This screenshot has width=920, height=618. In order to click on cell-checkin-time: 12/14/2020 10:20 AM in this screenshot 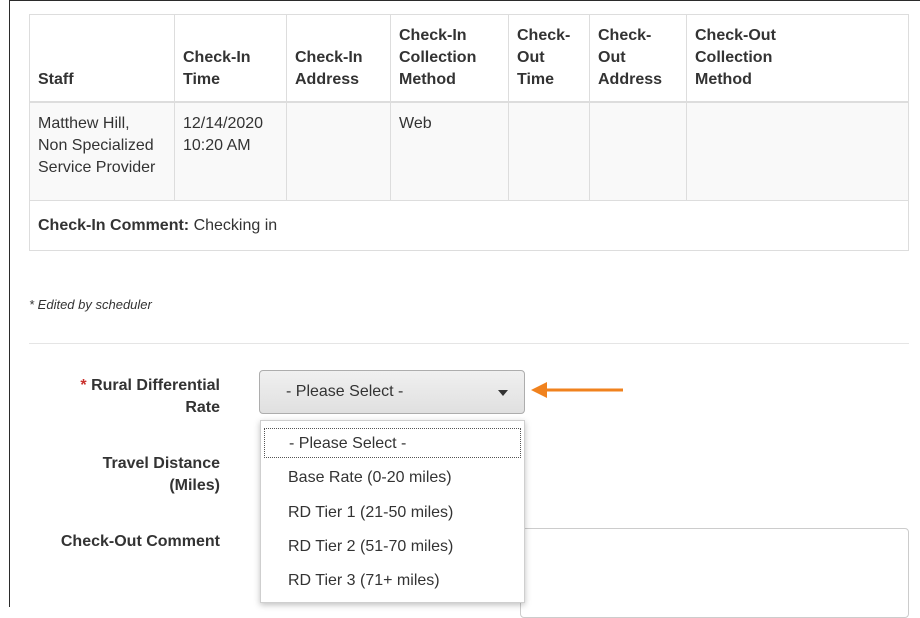, I will do `click(230, 151)`.